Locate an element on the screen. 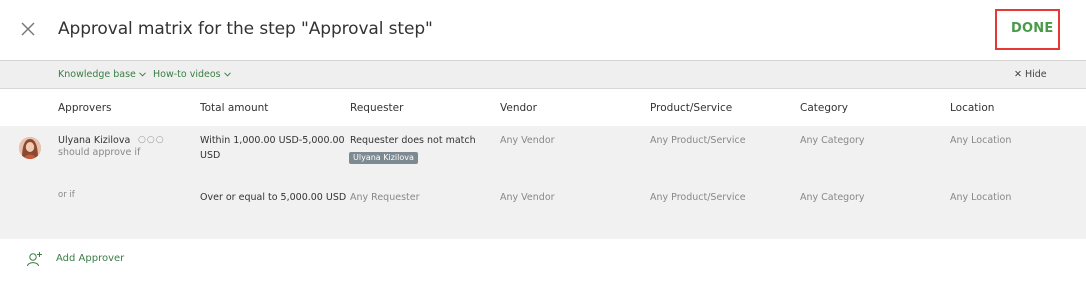 Image resolution: width=1086 pixels, height=288 pixels. approver-condition-note: should approve if is located at coordinates (99, 152).